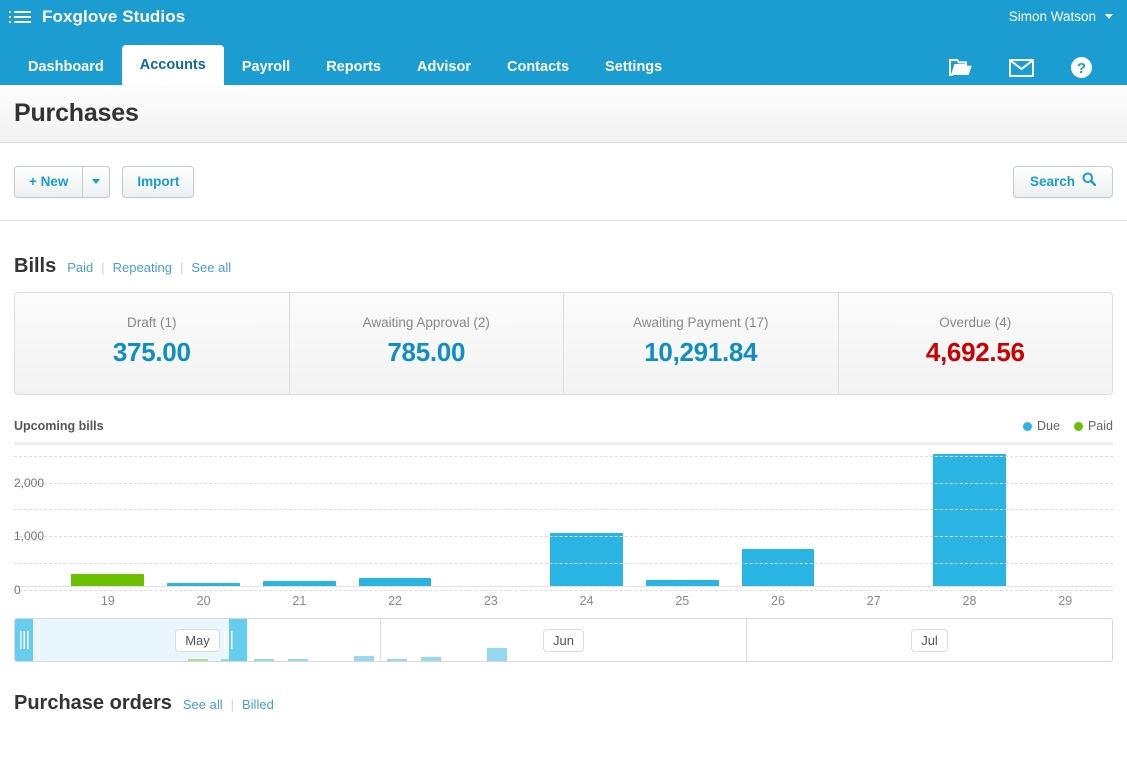  Describe the element at coordinates (538, 67) in the screenshot. I see `tab-contacts: Contacts` at that location.